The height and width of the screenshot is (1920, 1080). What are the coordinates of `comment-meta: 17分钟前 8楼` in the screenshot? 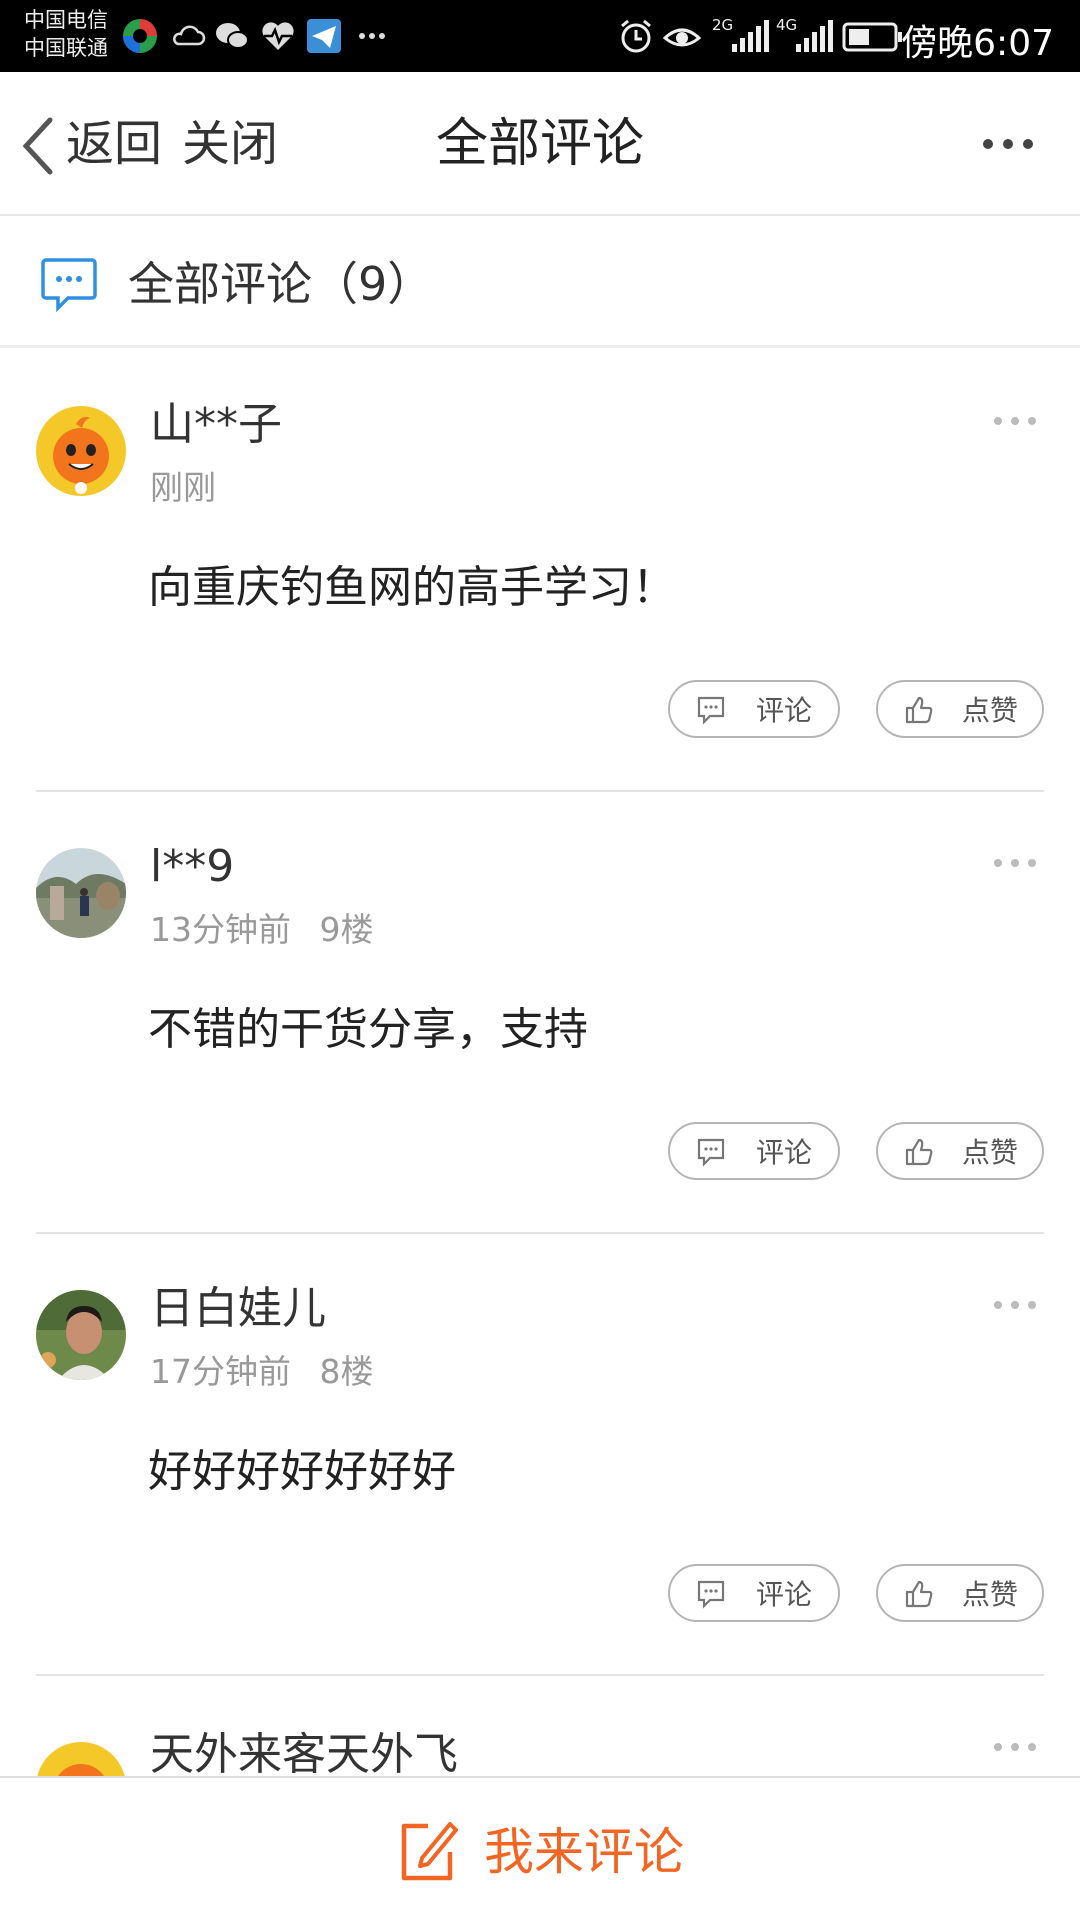 It's located at (262, 1372).